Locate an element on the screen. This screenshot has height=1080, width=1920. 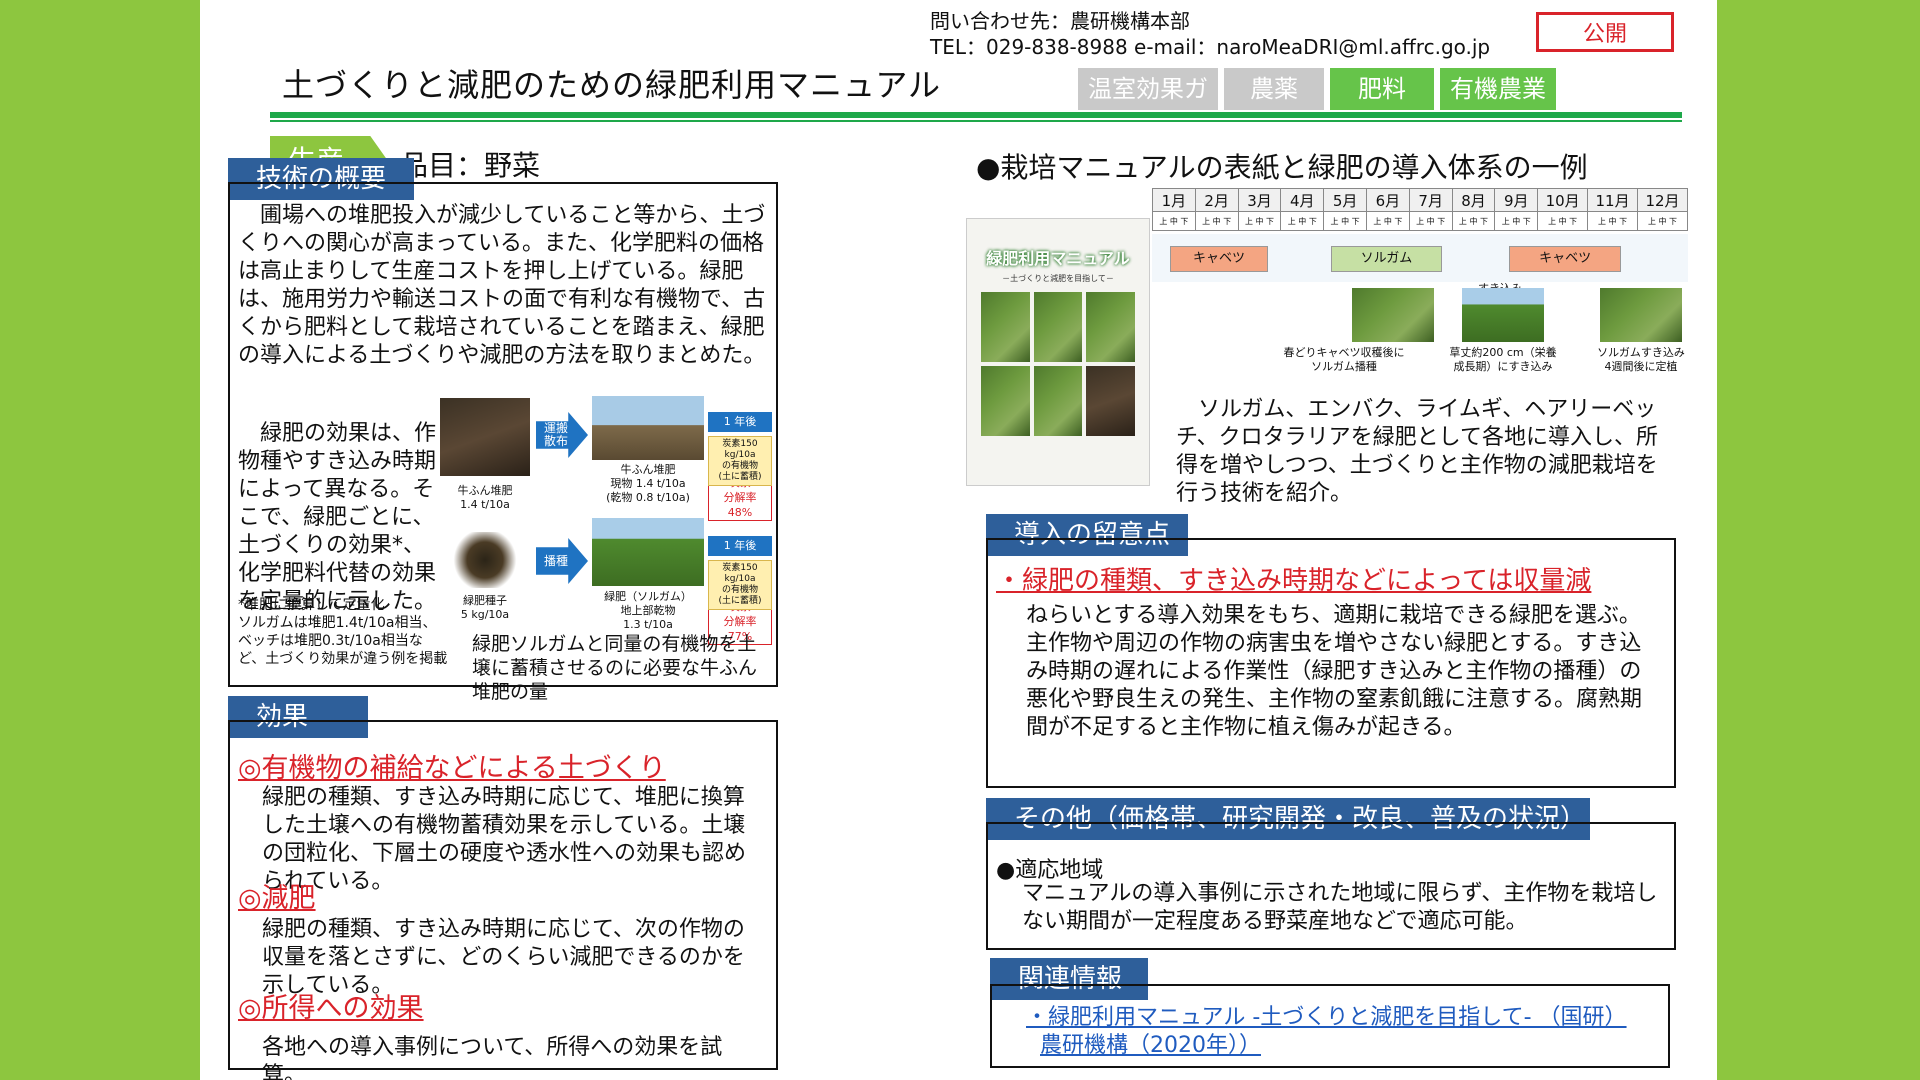
header-rule is located at coordinates (976, 115).